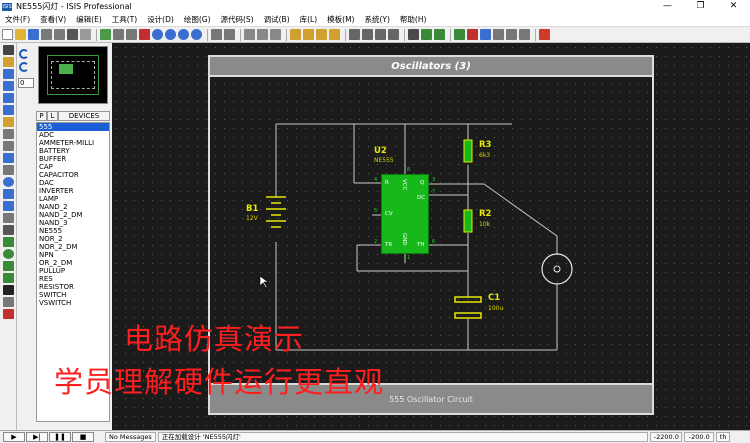 This screenshot has height=443, width=750. What do you see at coordinates (7, 34) in the screenshot?
I see `new-file-icon` at bounding box center [7, 34].